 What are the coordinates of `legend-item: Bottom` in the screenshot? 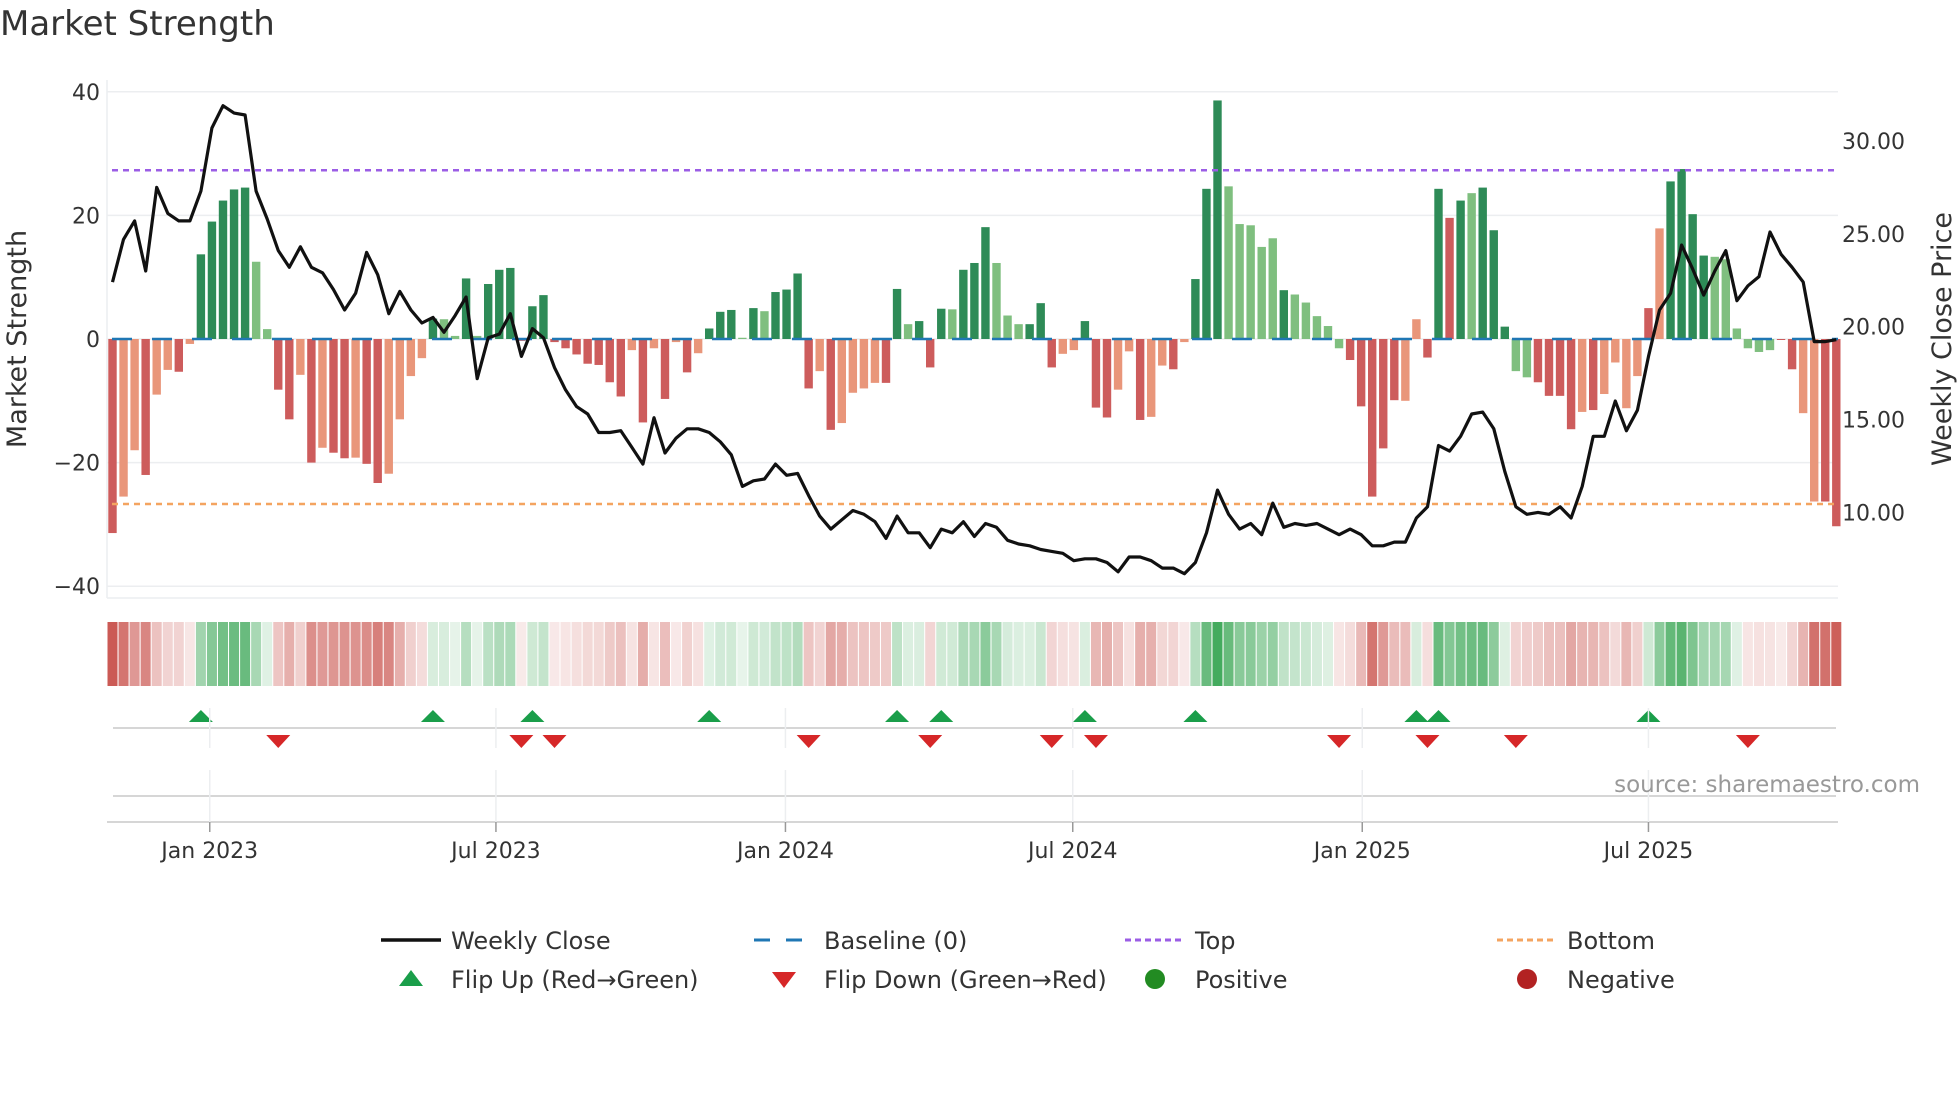 It's located at (1576, 941).